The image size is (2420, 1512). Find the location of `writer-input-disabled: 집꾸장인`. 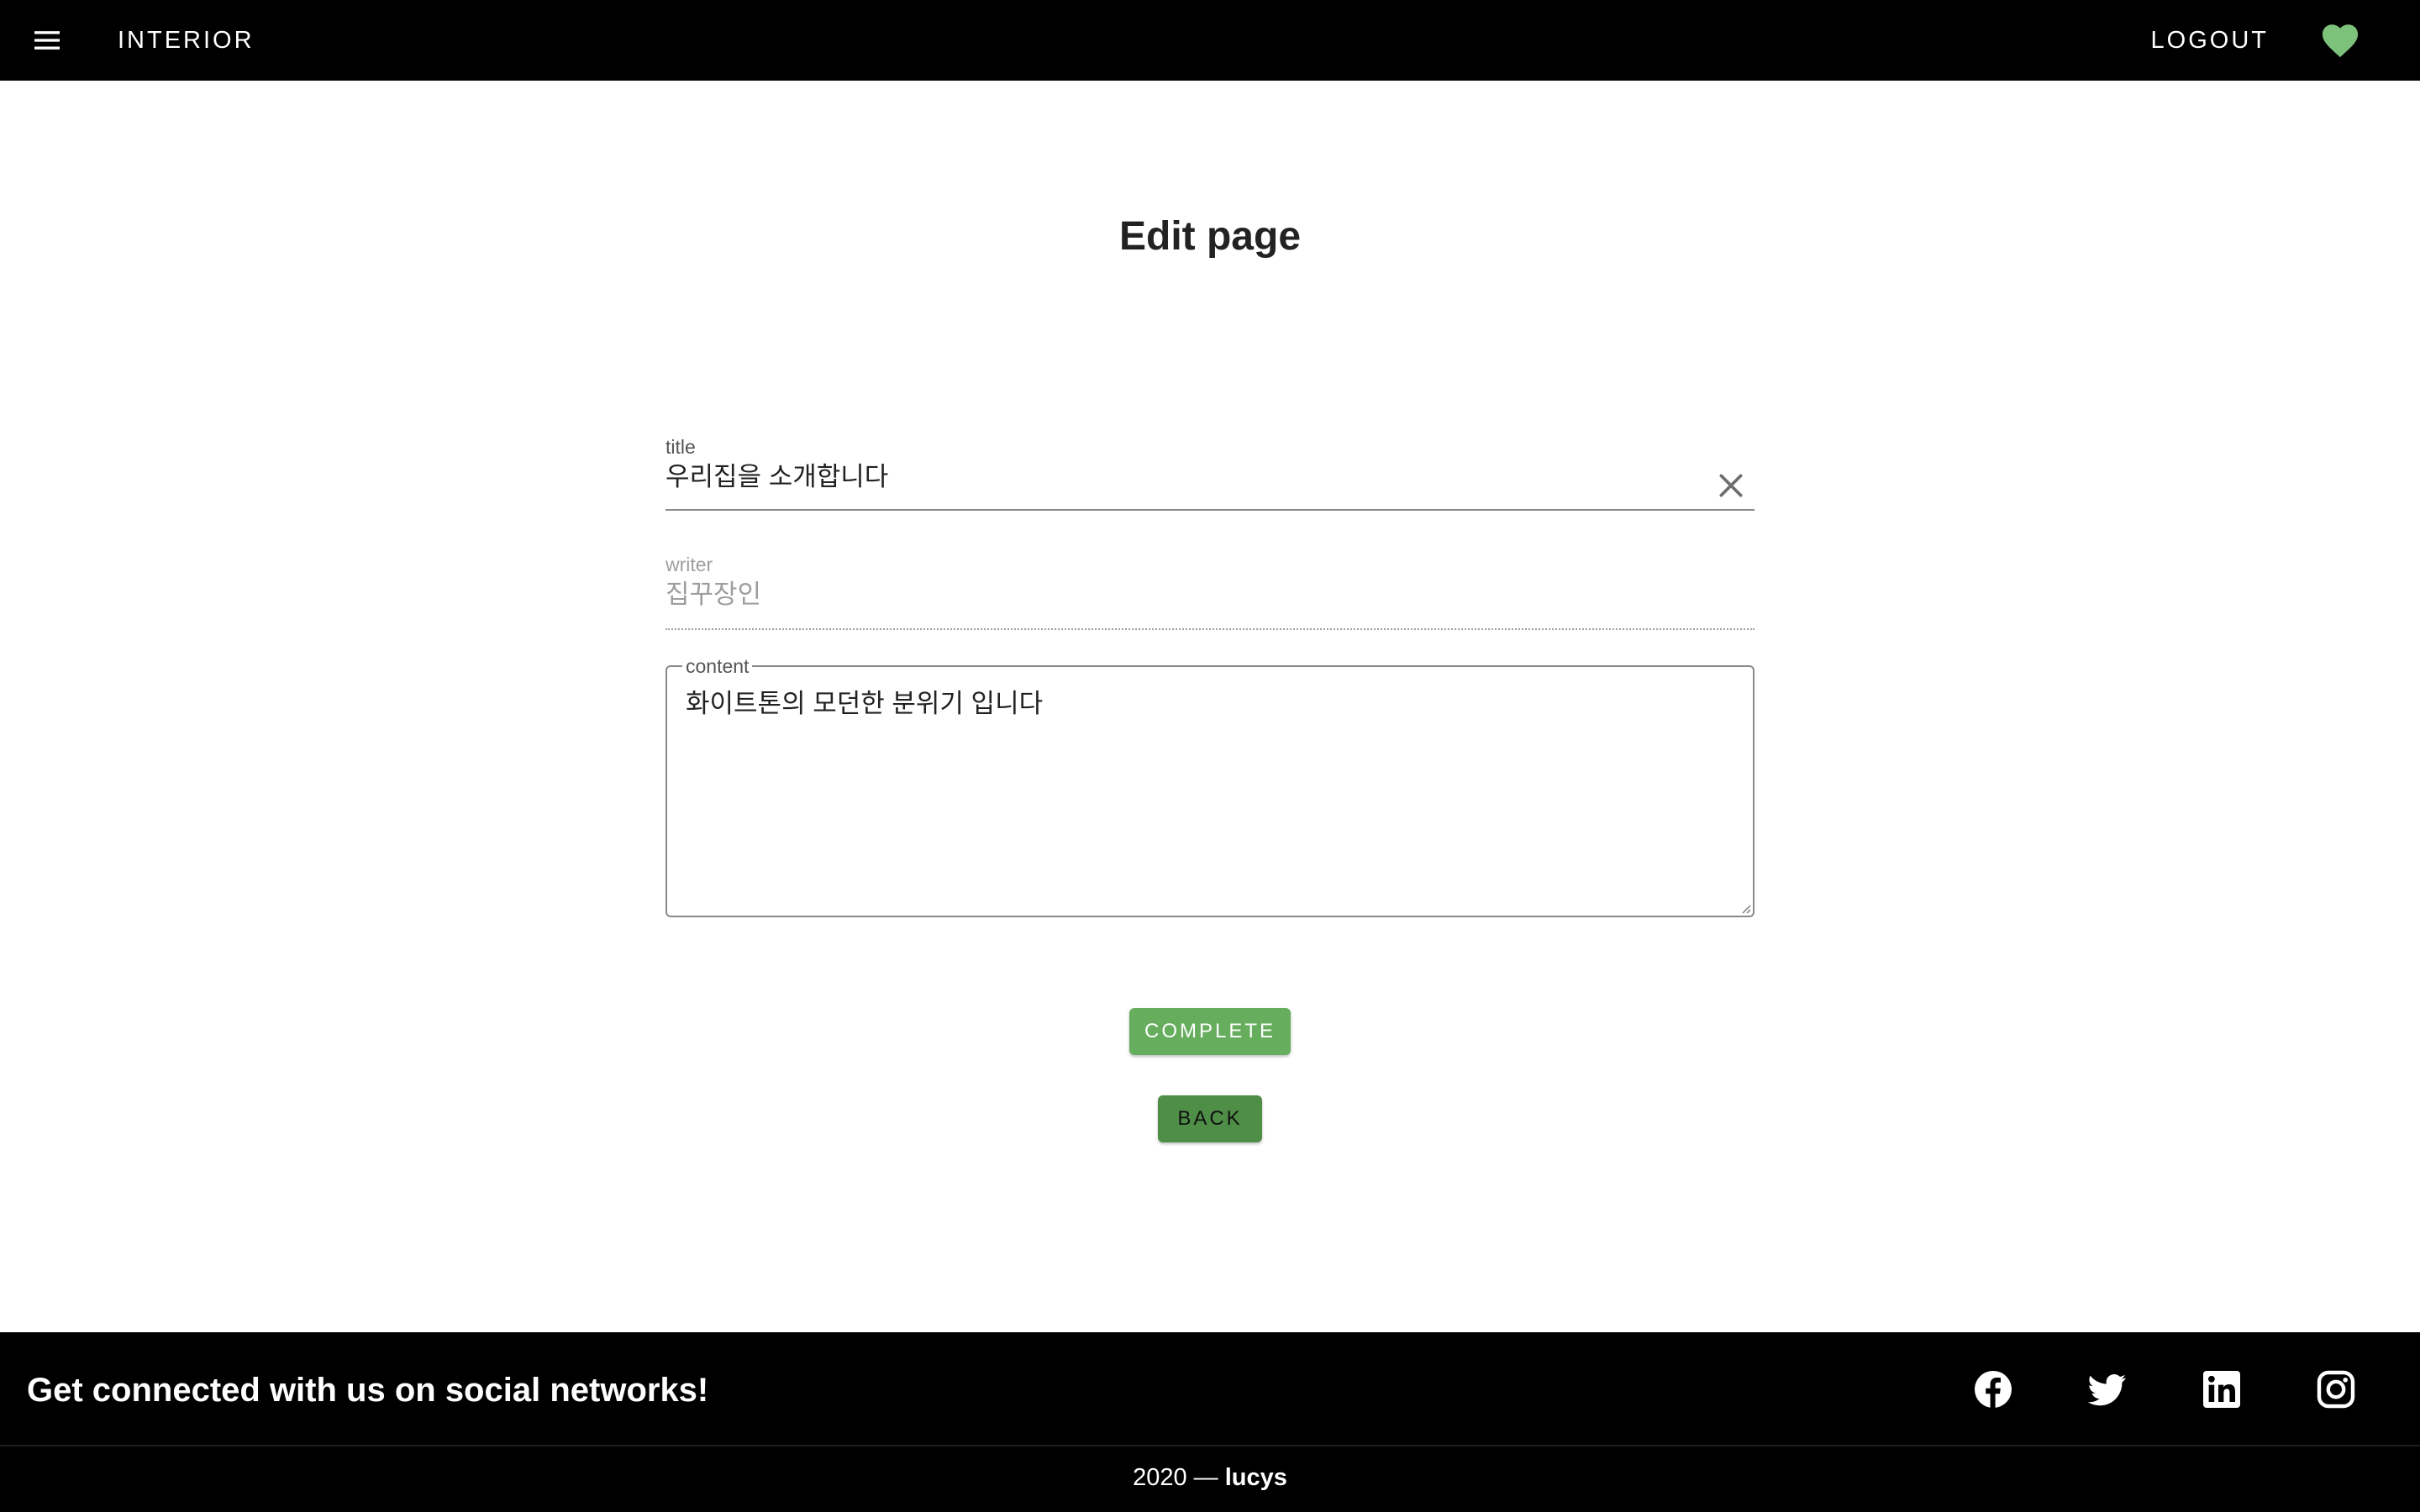

writer-input-disabled: 집꾸장인 is located at coordinates (714, 594).